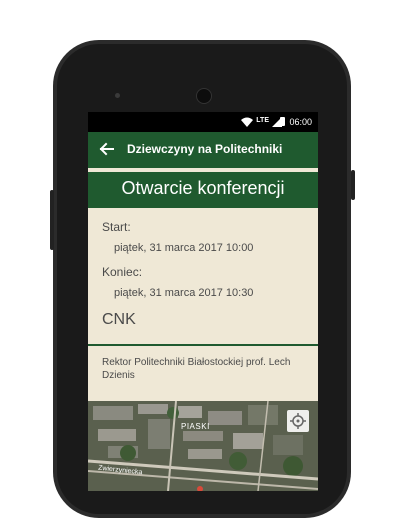 Image resolution: width=406 pixels, height=518 pixels. Describe the element at coordinates (203, 122) in the screenshot. I see `status-bar: LTE 06:00` at that location.